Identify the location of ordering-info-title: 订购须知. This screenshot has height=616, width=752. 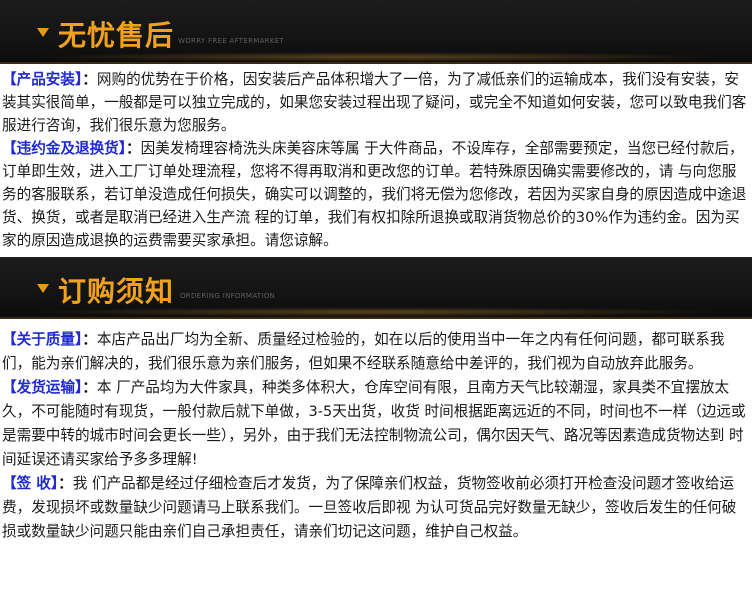
(116, 291).